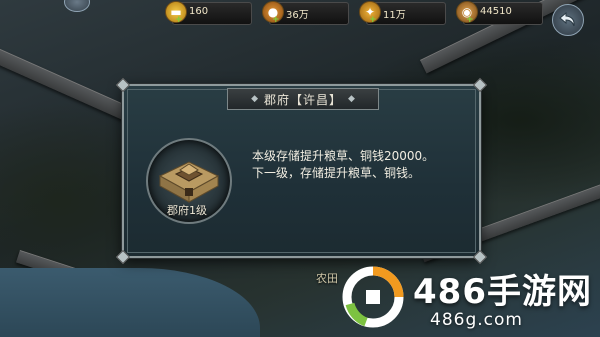 This screenshot has height=337, width=600. I want to click on watermark-url: 486g.com, so click(476, 320).